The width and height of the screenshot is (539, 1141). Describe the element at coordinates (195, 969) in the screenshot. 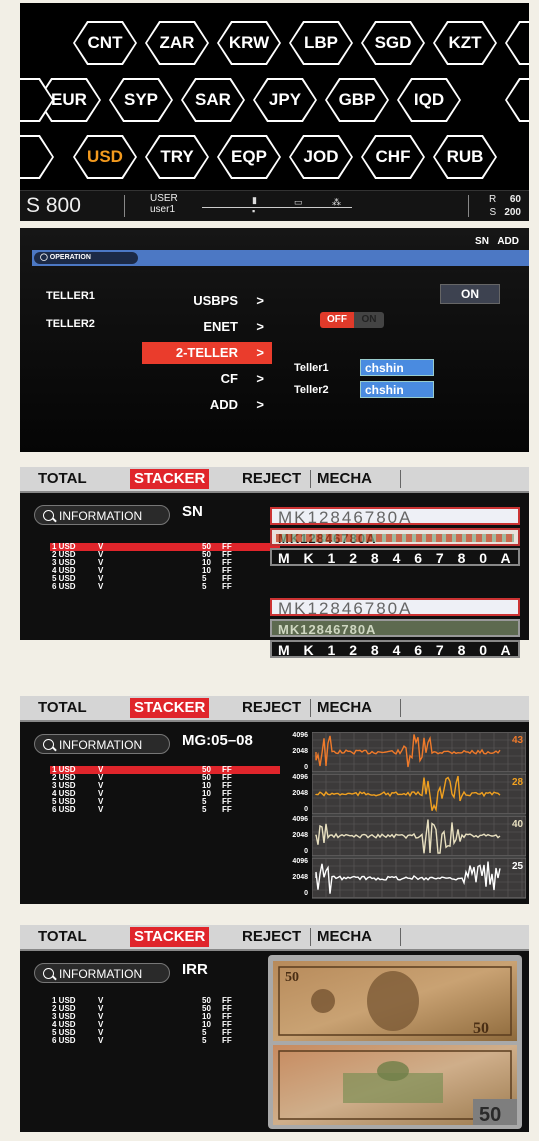

I see `info-title: IRR` at that location.